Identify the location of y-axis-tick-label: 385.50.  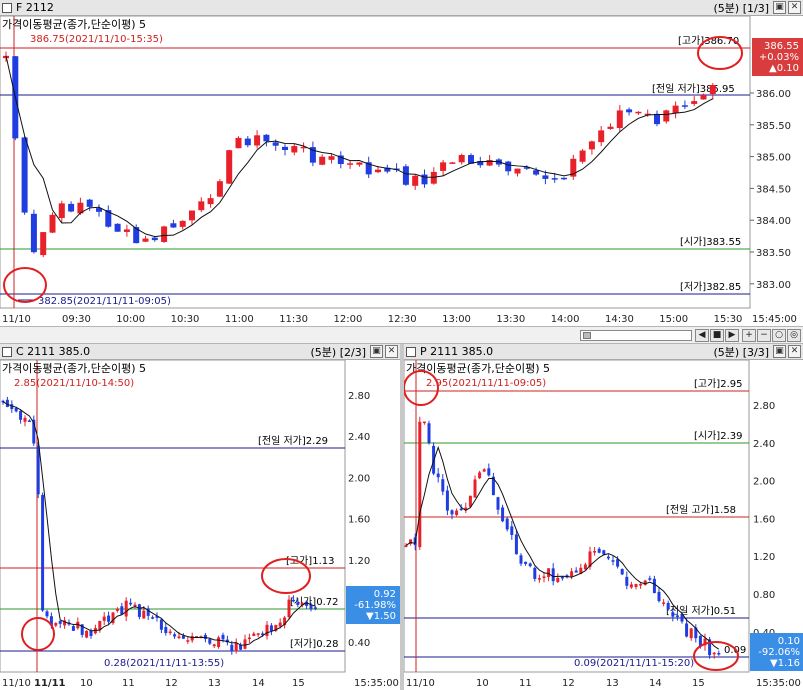
(773, 126).